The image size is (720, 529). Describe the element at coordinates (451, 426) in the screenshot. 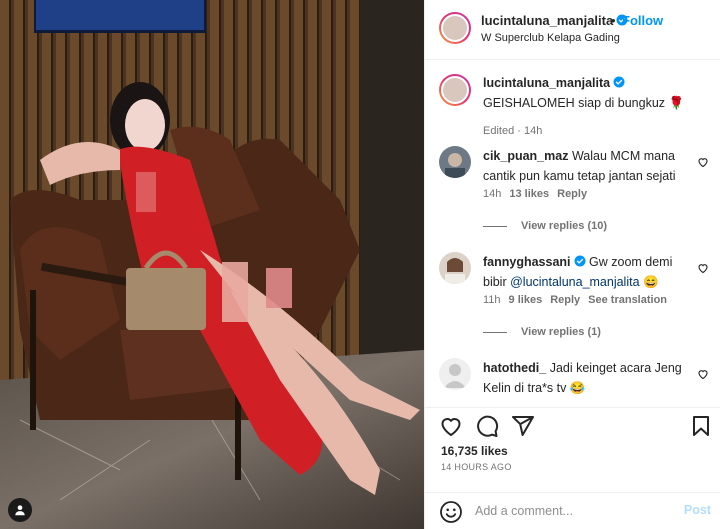

I see `heart-icon` at that location.